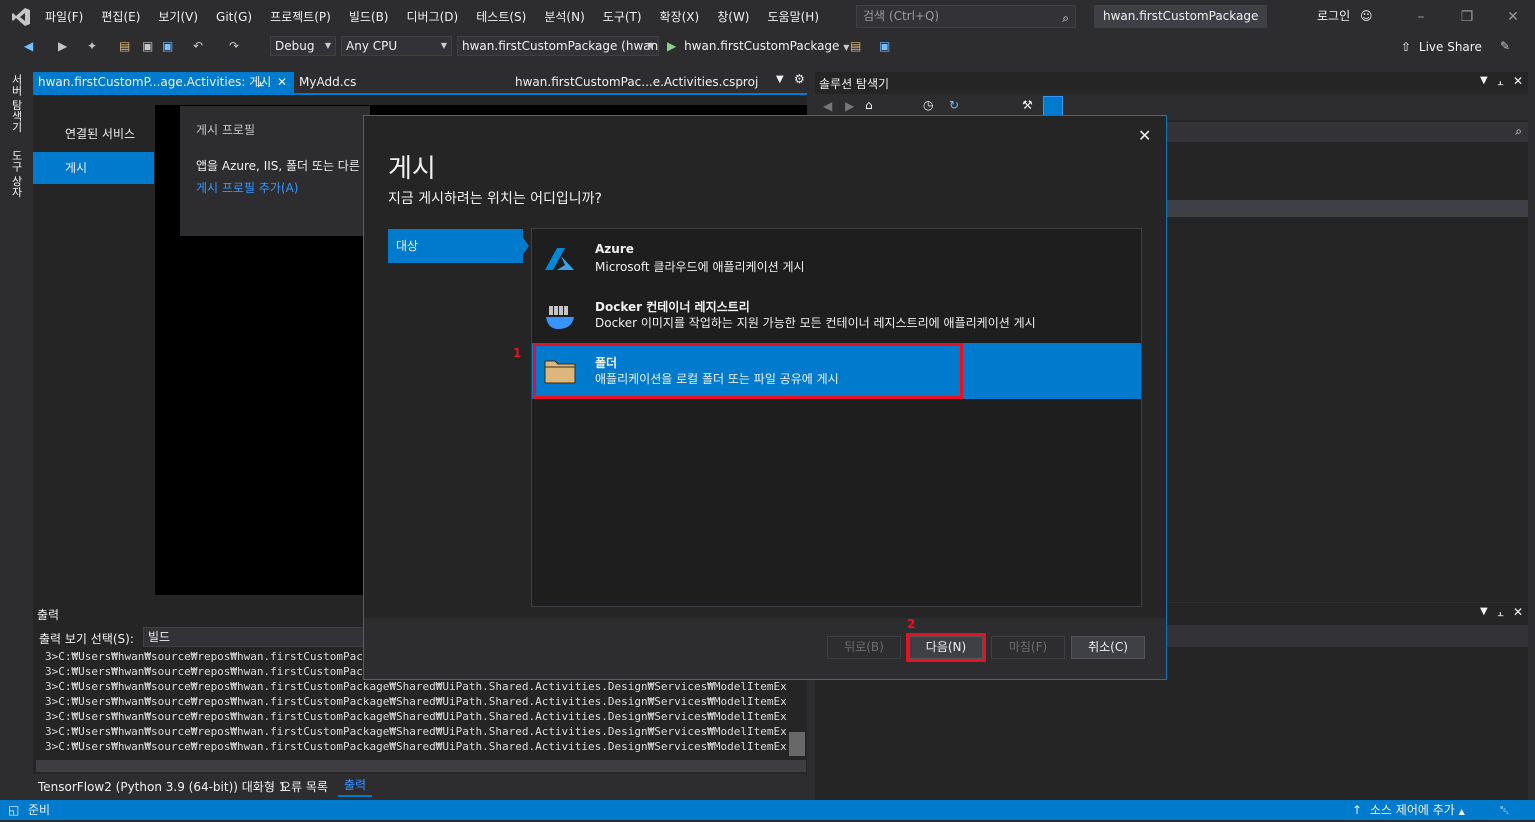  What do you see at coordinates (954, 105) in the screenshot?
I see `refresh-icon: ↻` at bounding box center [954, 105].